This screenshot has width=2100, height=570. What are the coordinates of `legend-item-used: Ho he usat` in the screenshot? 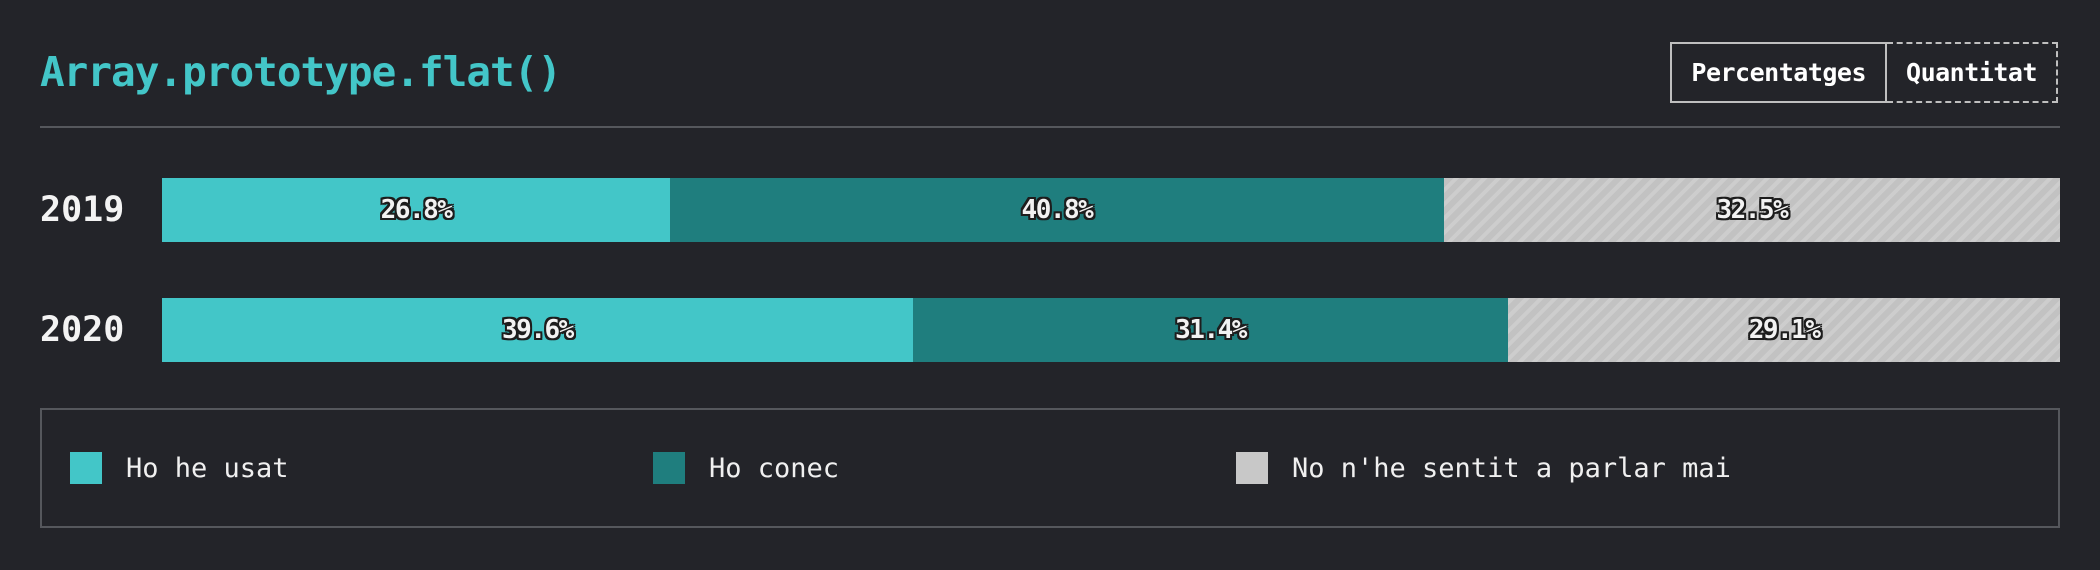 It's located at (179, 468).